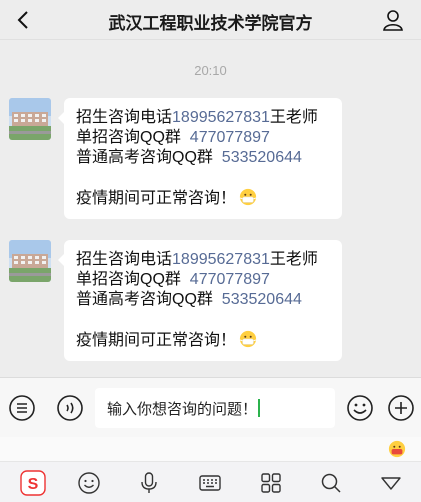 The width and height of the screenshot is (421, 502). What do you see at coordinates (22, 408) in the screenshot?
I see `menu-list-icon` at bounding box center [22, 408].